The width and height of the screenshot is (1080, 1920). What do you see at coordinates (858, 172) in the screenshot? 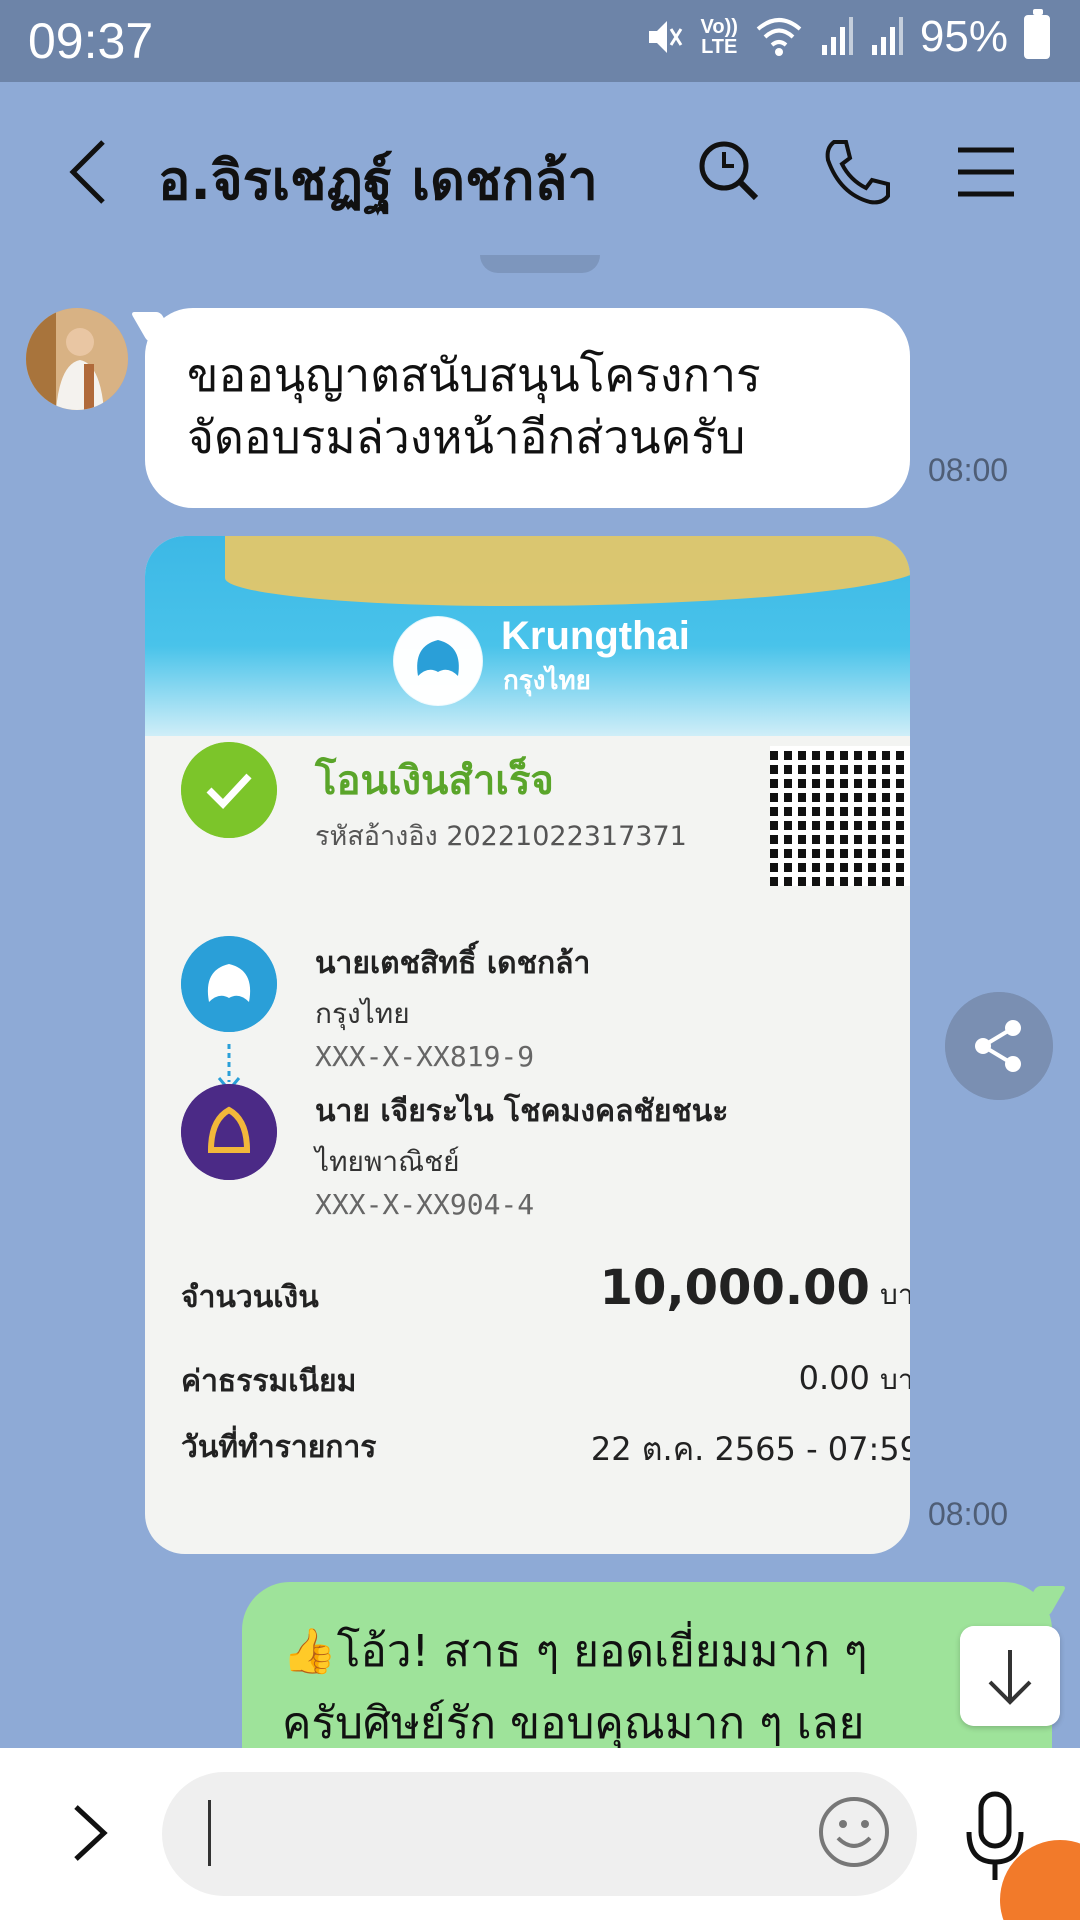
I see `call-button` at bounding box center [858, 172].